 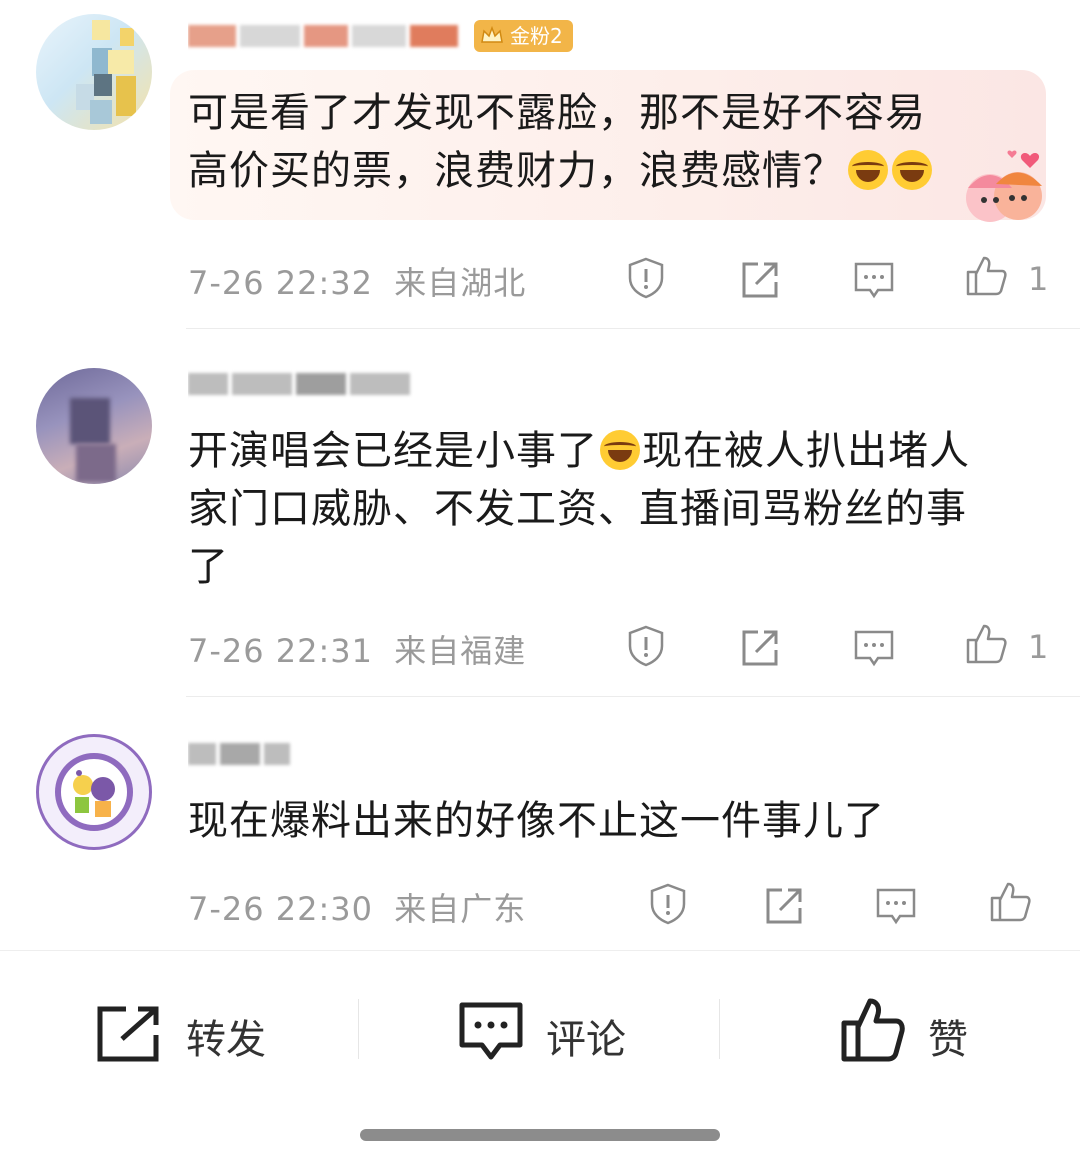 I want to click on repost-button: 转发, so click(x=196, y=1032).